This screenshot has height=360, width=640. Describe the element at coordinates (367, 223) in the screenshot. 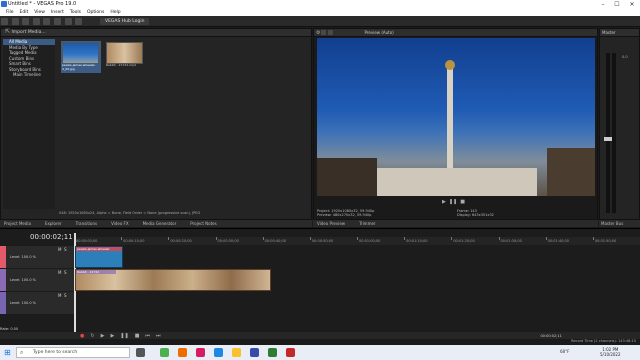

I see `tab-trimmer: Trimmer` at that location.